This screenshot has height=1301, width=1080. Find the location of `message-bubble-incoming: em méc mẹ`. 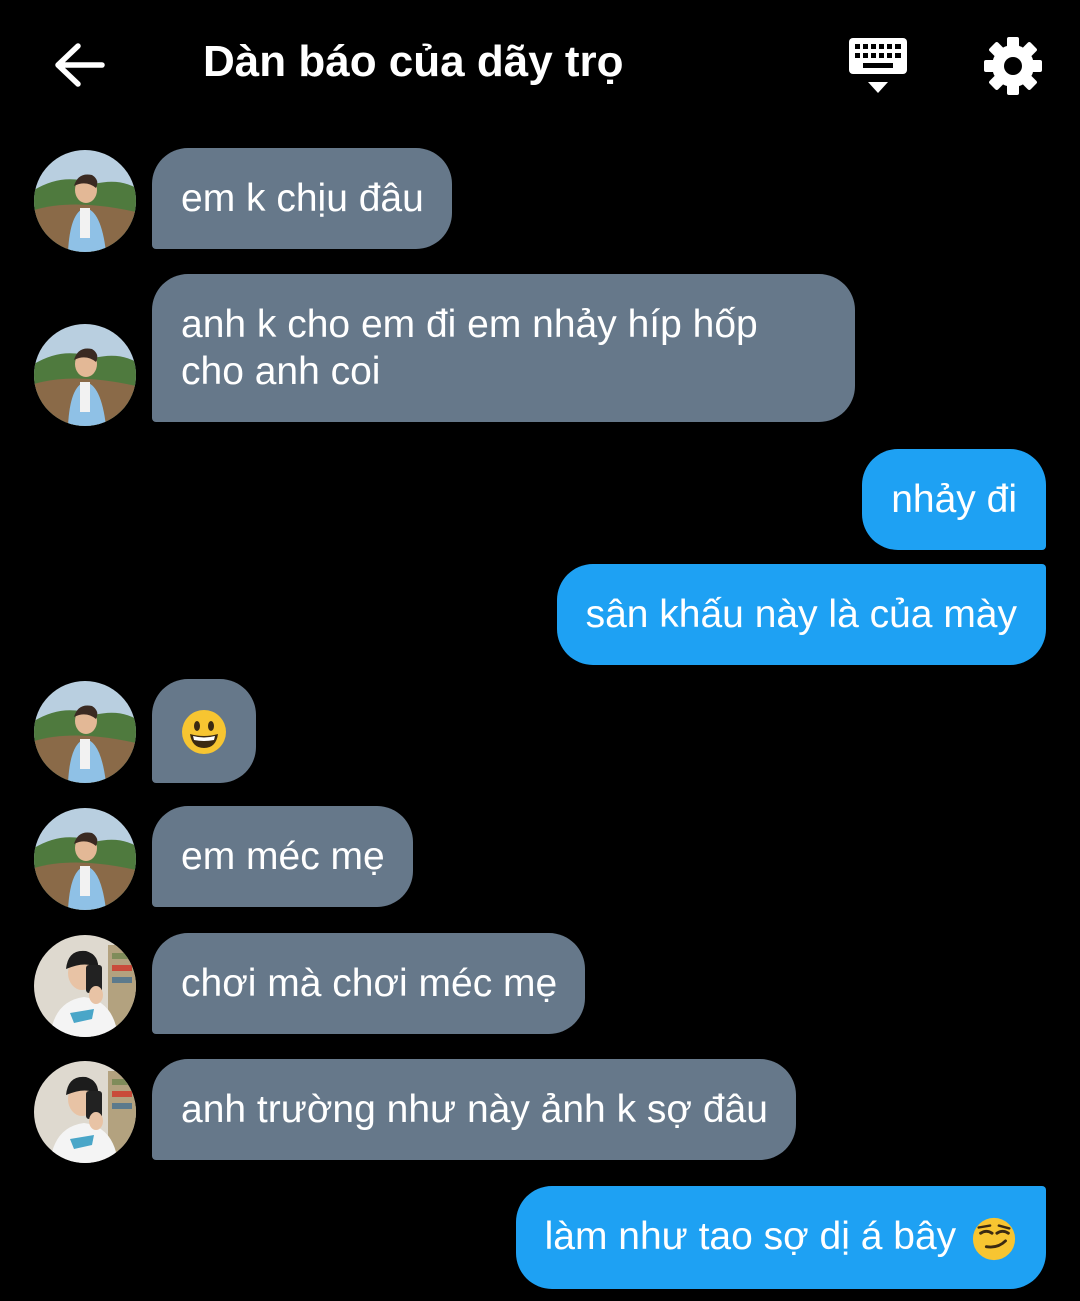

message-bubble-incoming: em méc mẹ is located at coordinates (282, 856).